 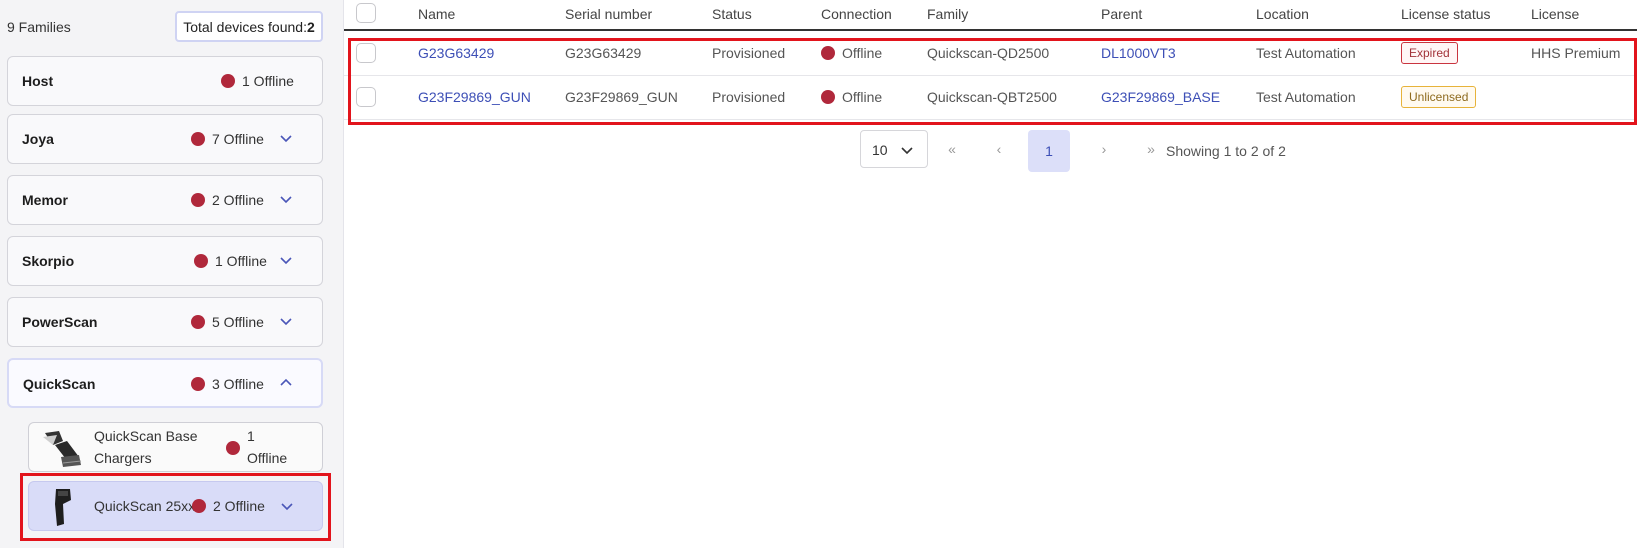 I want to click on subfamily-offline-line1: 1, so click(x=251, y=436).